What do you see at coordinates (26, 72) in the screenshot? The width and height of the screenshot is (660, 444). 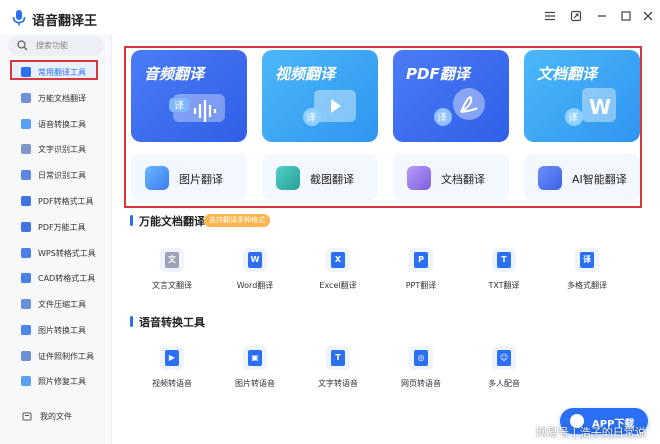 I see `translate-icon` at bounding box center [26, 72].